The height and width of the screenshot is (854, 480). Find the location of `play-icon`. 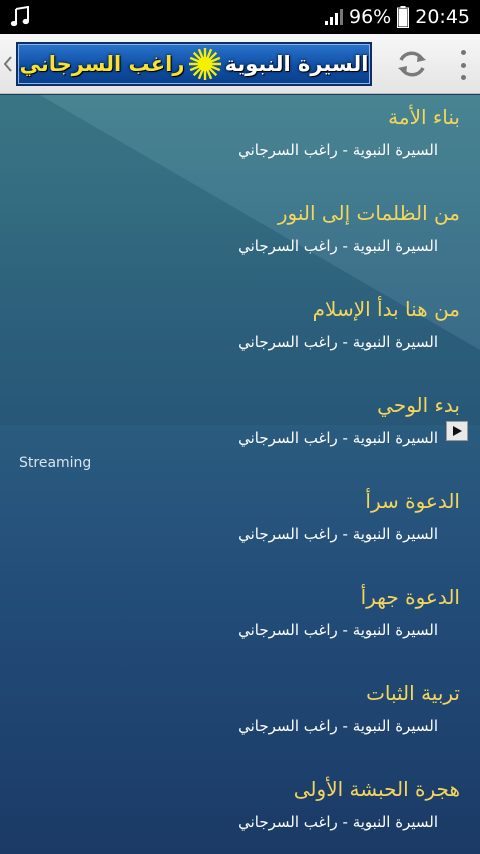

play-icon is located at coordinates (457, 431).